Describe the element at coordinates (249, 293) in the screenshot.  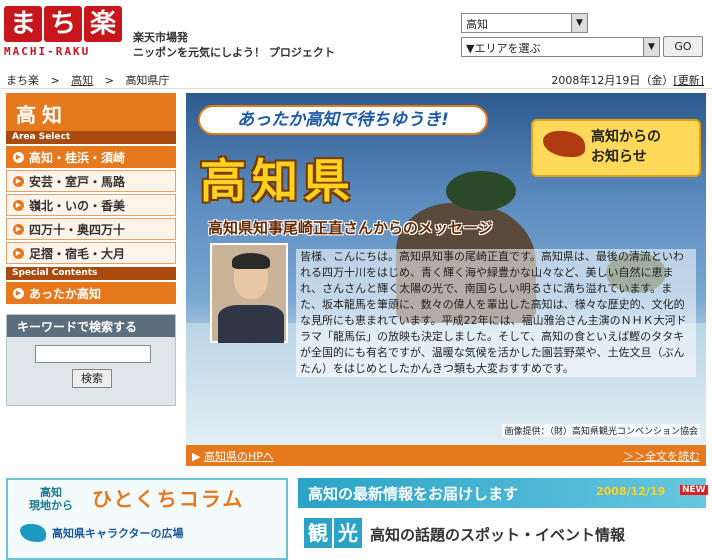
I see `governor-portrait` at that location.